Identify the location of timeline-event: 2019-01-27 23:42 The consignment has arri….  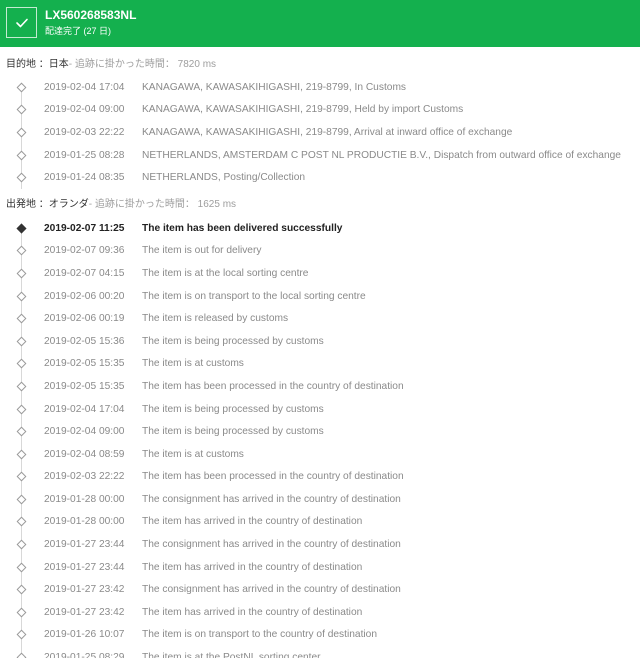
(320, 590).